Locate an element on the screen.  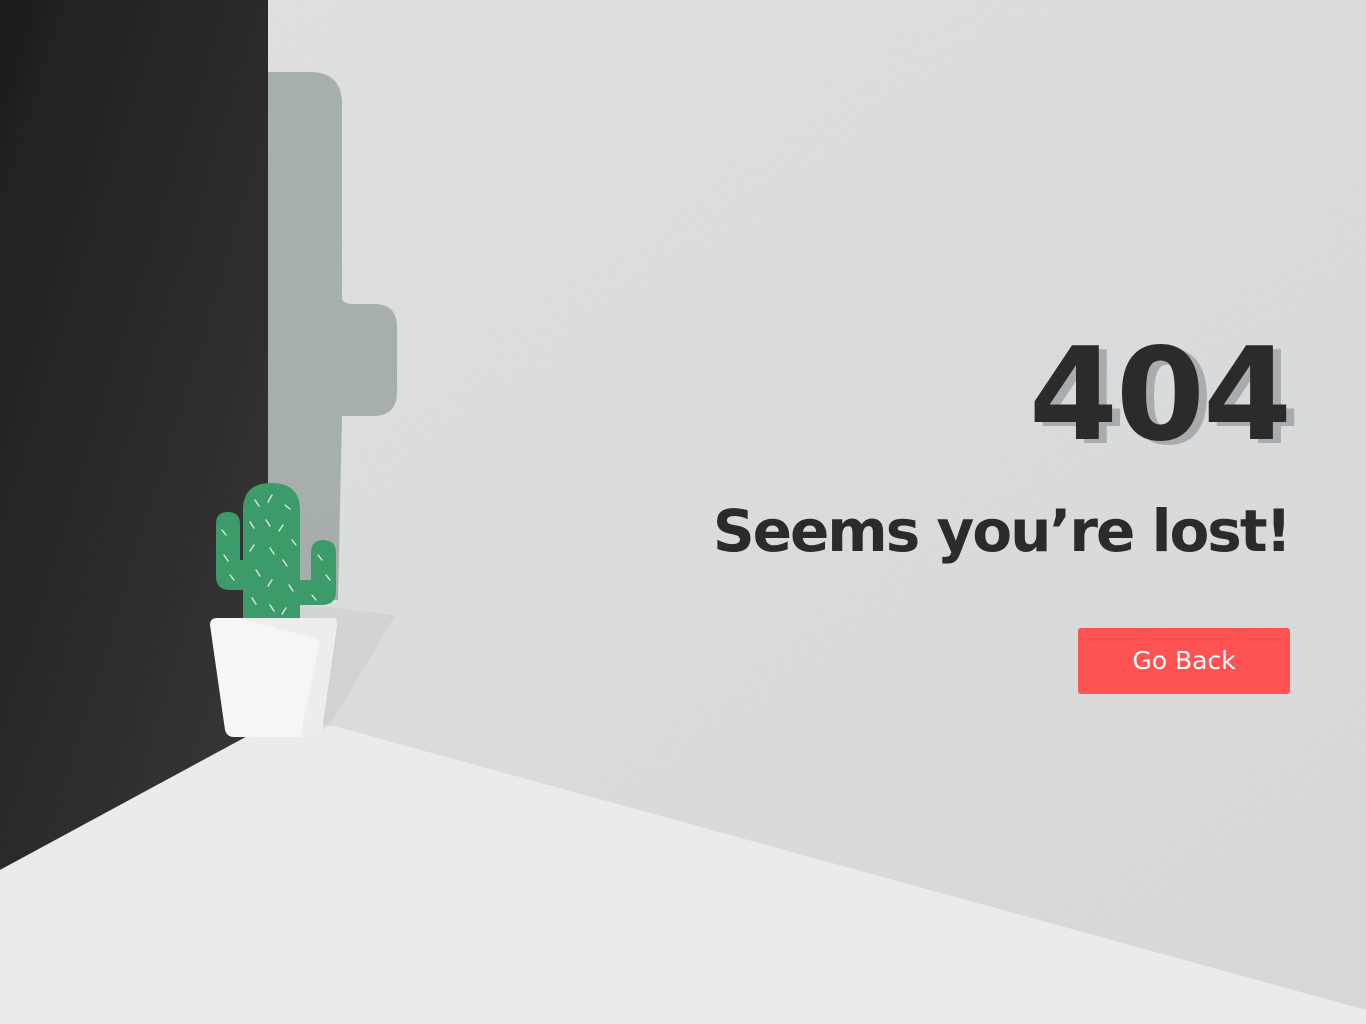
error-code-heading: 404 is located at coordinates (1160, 395).